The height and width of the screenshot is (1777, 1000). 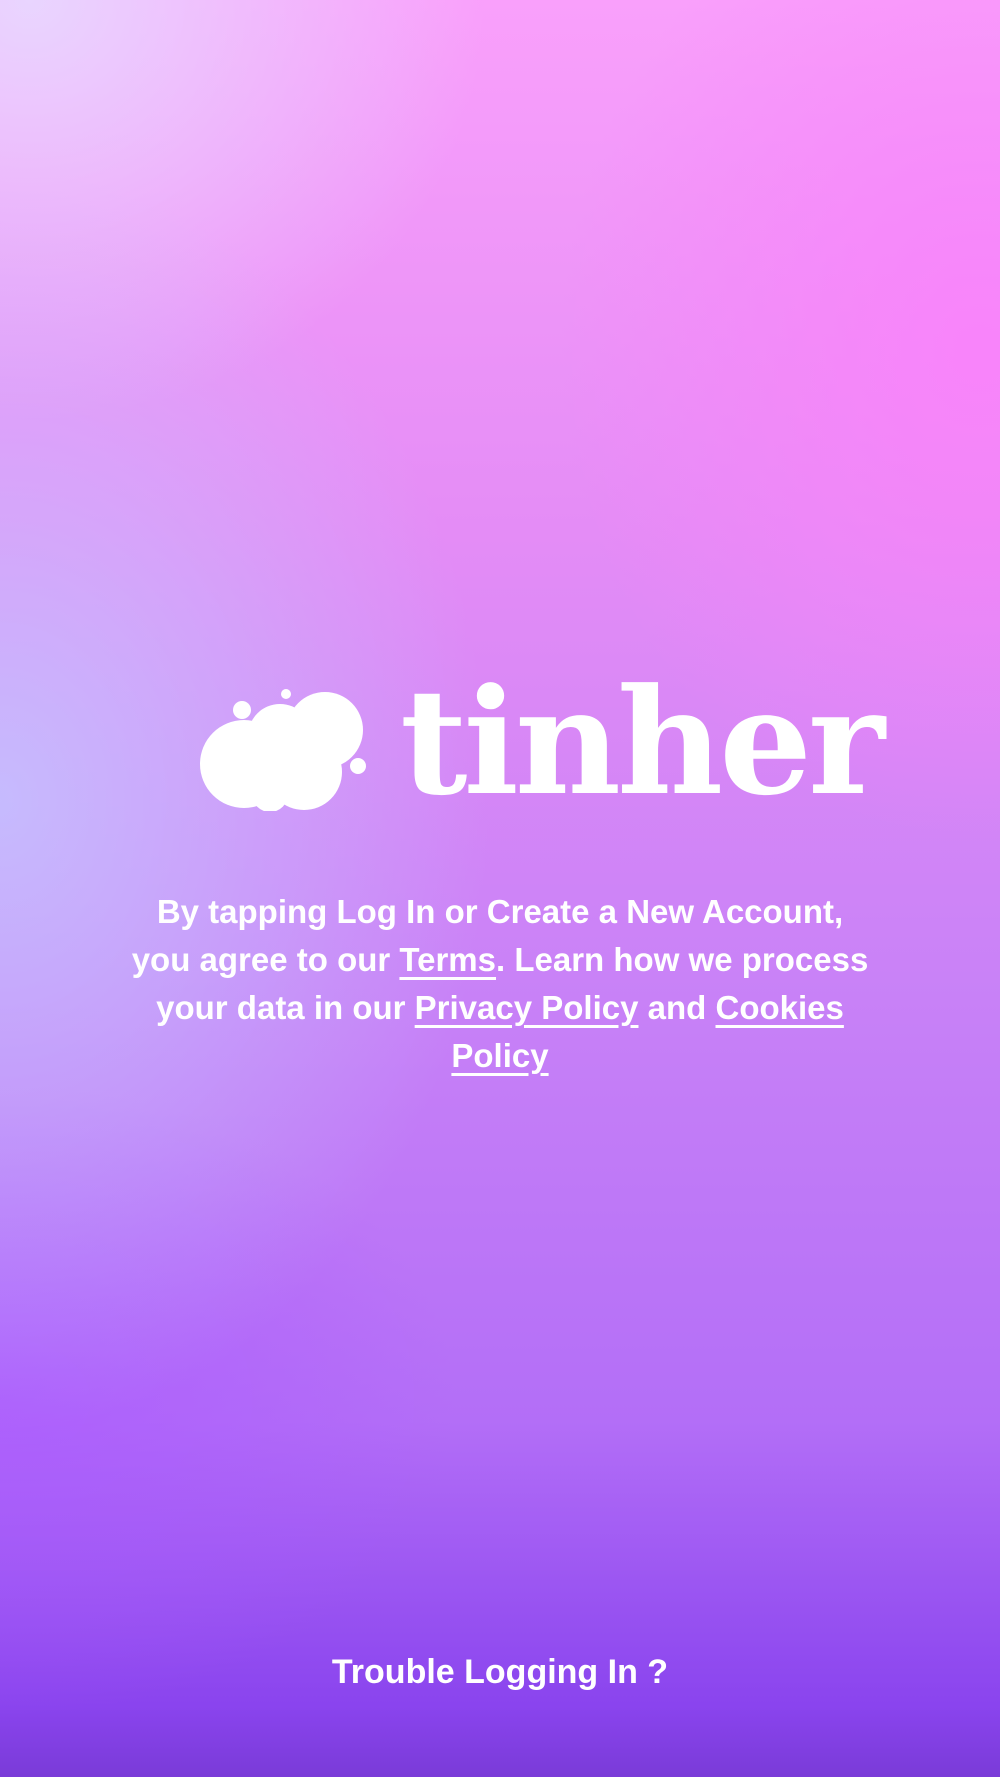 I want to click on app-logo: tinher, so click(x=542, y=743).